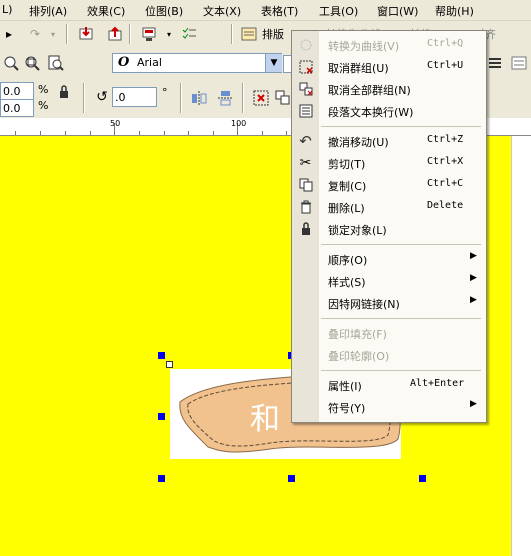  Describe the element at coordinates (249, 34) in the screenshot. I see `layout-icon` at that location.